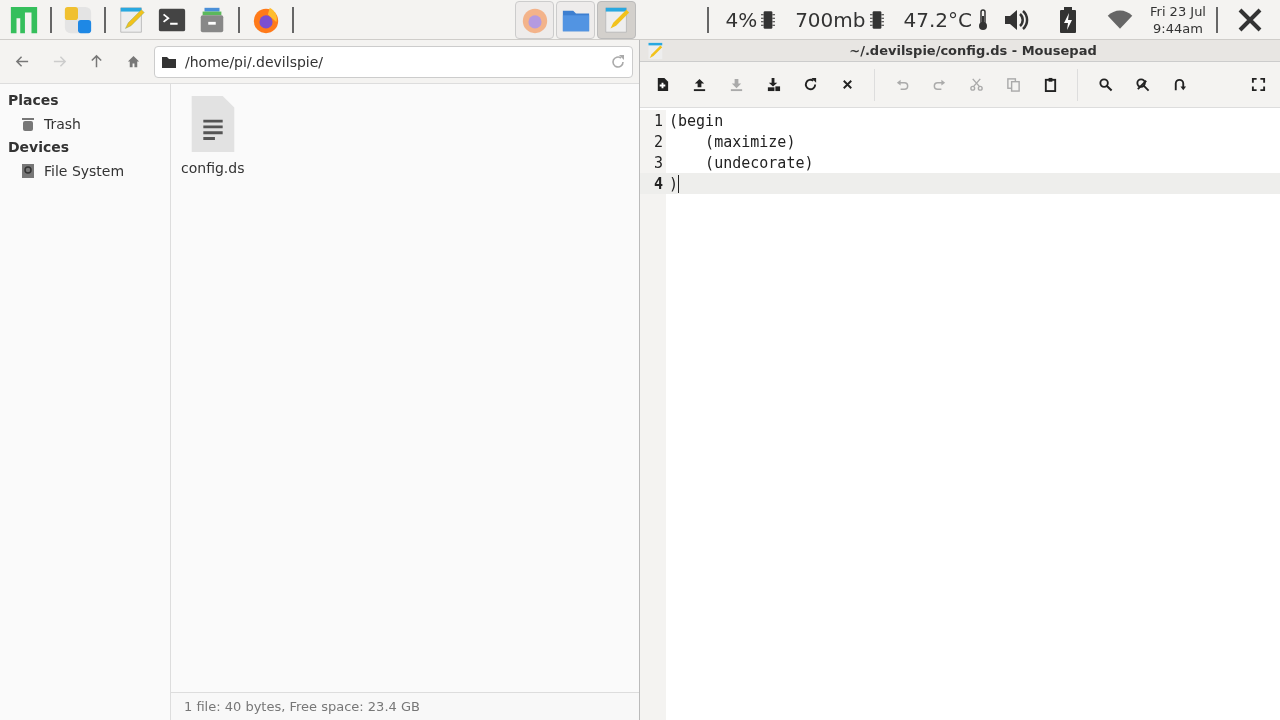 This screenshot has width=1280, height=720. What do you see at coordinates (673, 183) in the screenshot?
I see `code-line: )` at bounding box center [673, 183].